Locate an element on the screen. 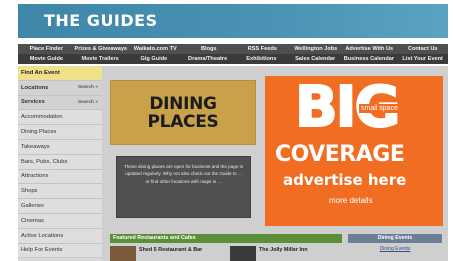 The width and height of the screenshot is (453, 261). sidebar-item-shops: Shops is located at coordinates (60, 192).